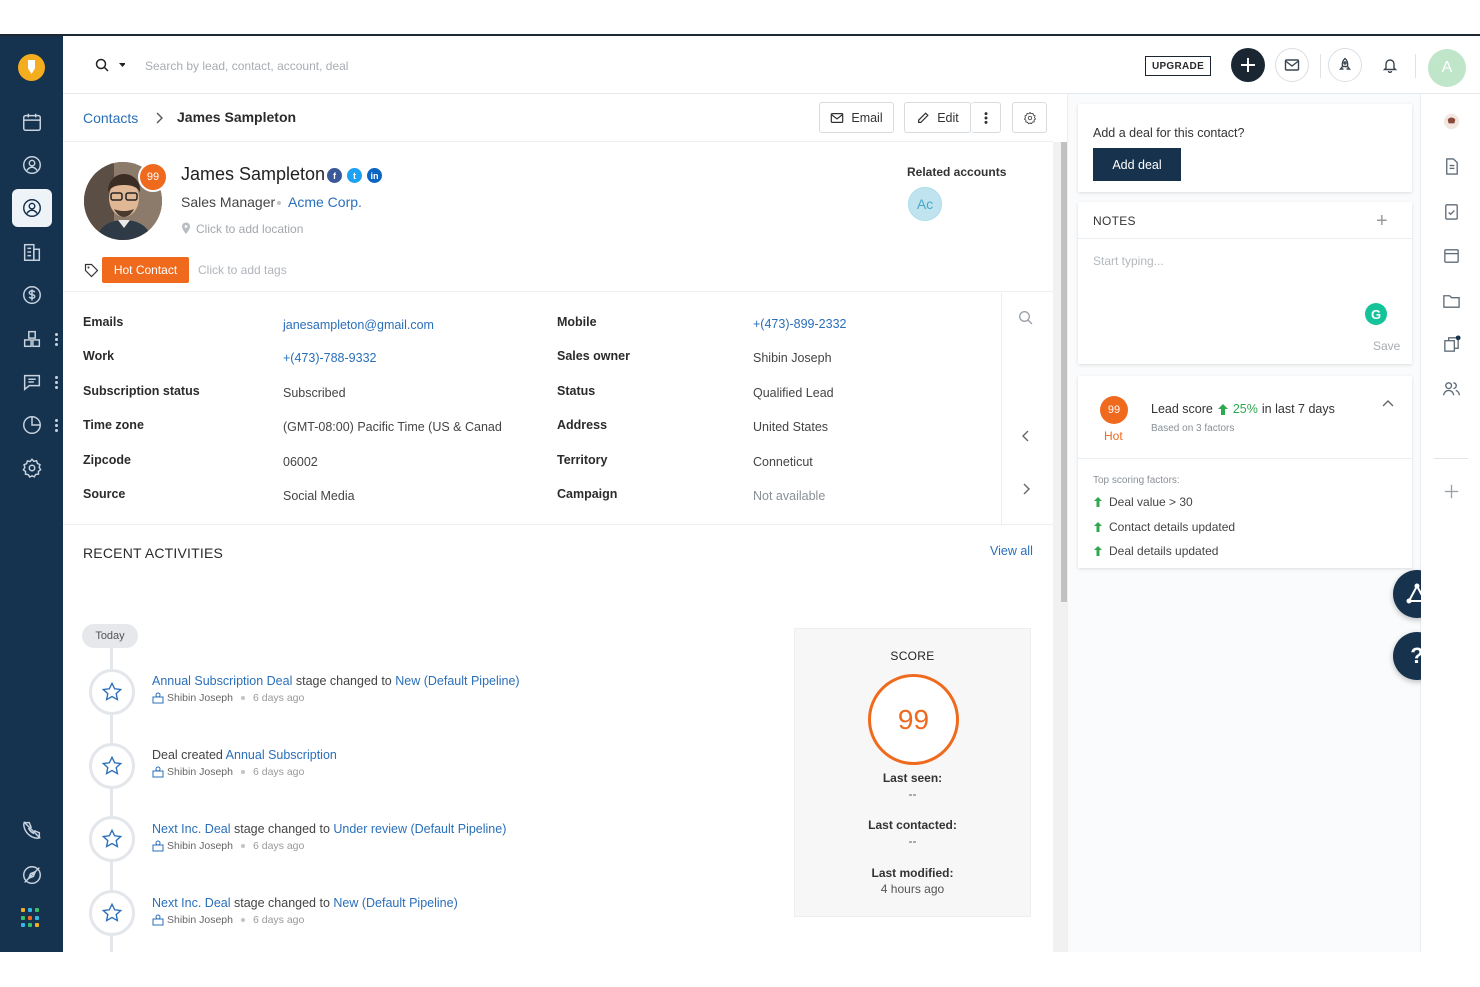  I want to click on folder-icon, so click(1451, 300).